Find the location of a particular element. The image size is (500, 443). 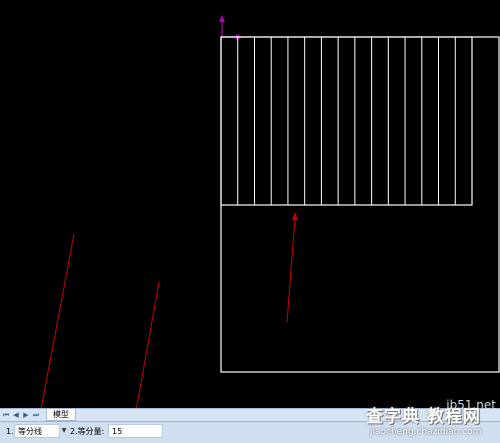

arrow-to-field1 is located at coordinates (57, 320).